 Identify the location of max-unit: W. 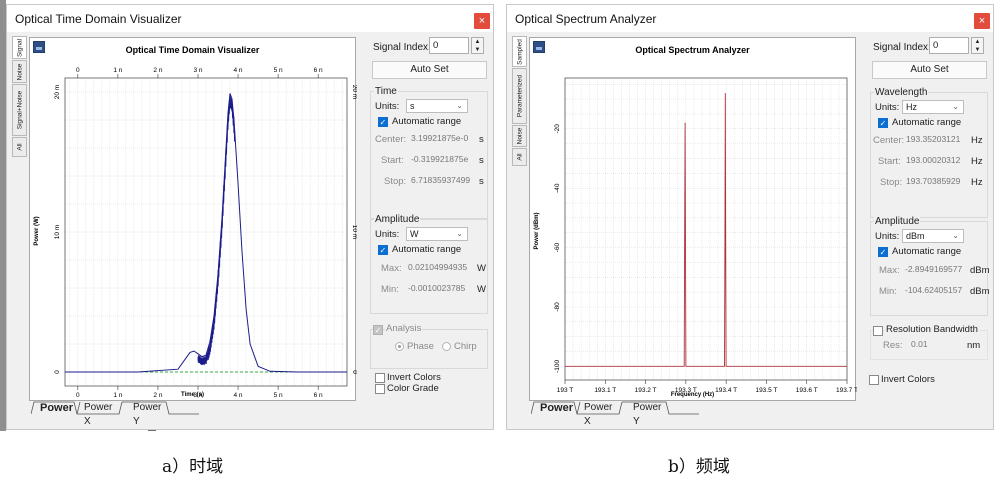
(481, 268).